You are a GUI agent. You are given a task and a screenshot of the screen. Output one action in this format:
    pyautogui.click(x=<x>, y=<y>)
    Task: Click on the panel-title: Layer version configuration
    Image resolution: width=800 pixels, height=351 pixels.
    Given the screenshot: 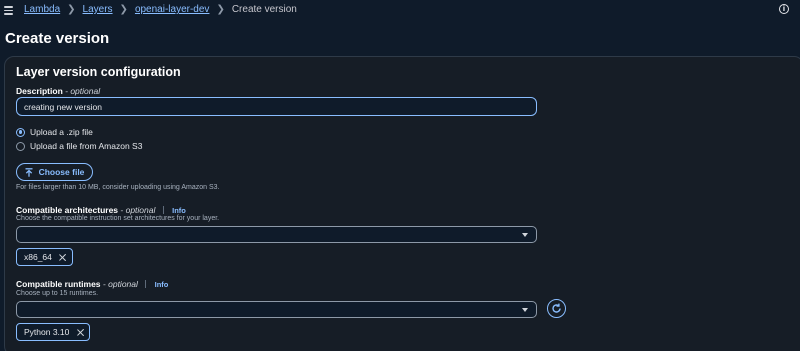 What is the action you would take?
    pyautogui.click(x=98, y=72)
    